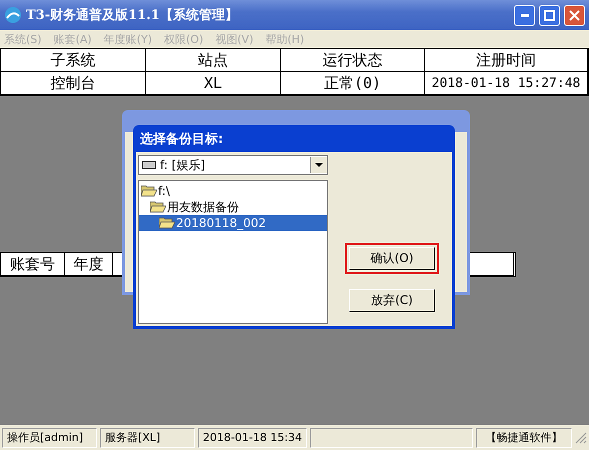  Describe the element at coordinates (49, 438) in the screenshot. I see `status-field: 操作员[admin]` at that location.